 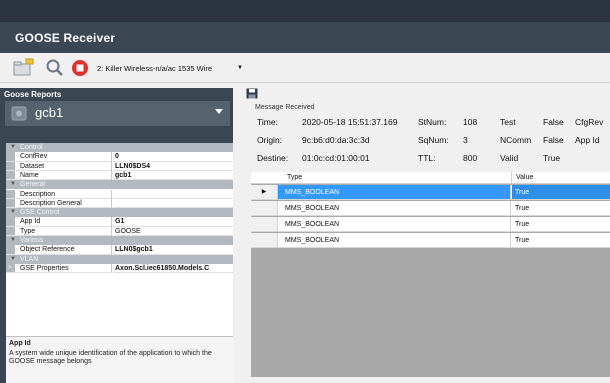 What do you see at coordinates (59, 250) in the screenshot?
I see `property-key: Object Reference` at bounding box center [59, 250].